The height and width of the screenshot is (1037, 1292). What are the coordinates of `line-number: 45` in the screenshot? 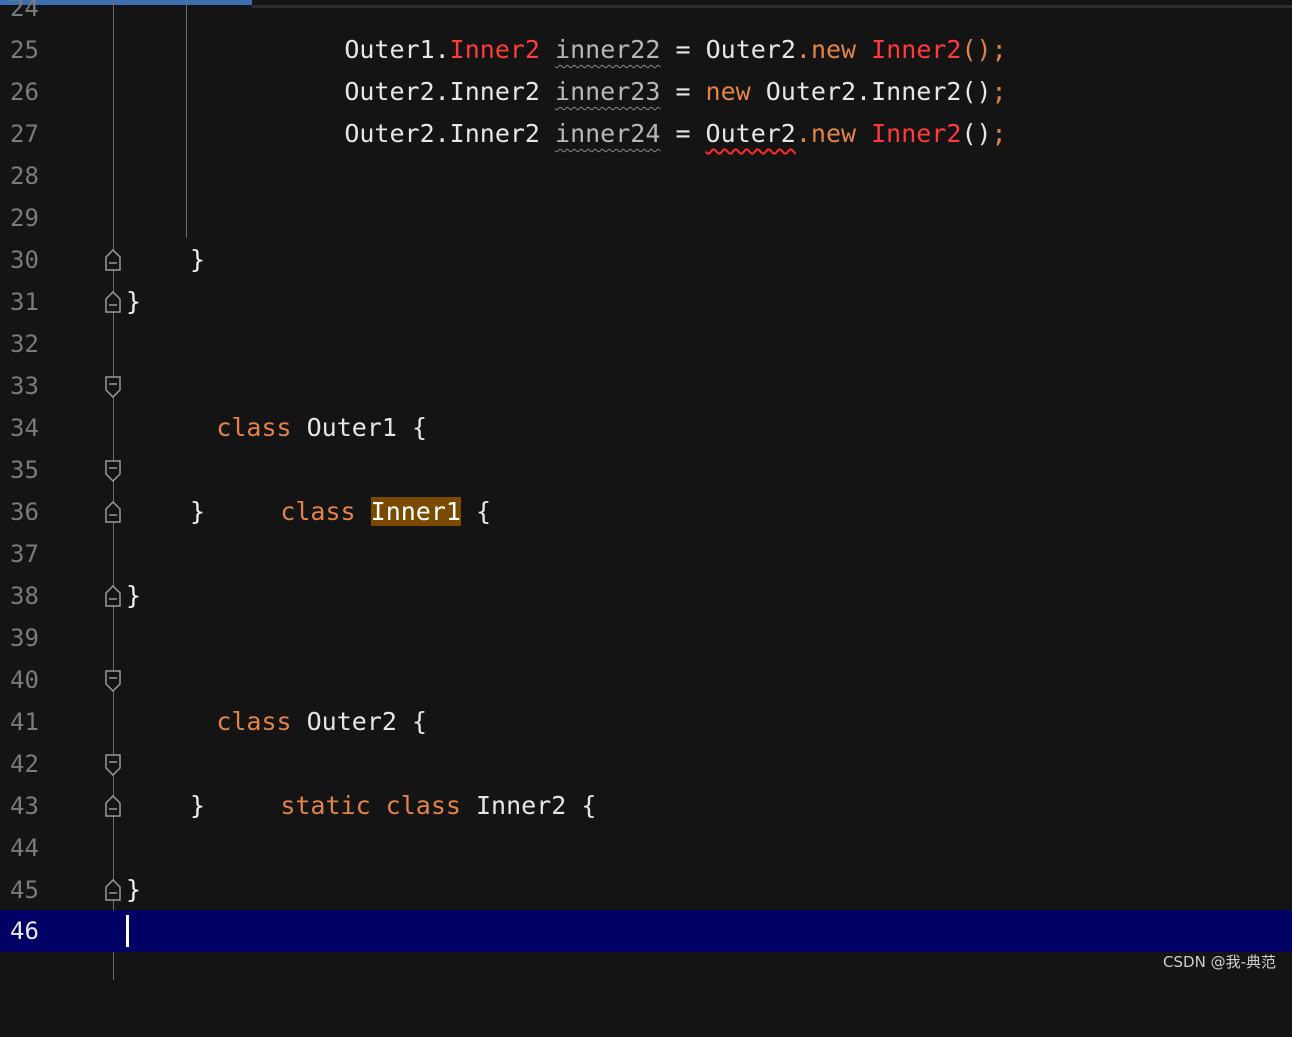 It's located at (24, 890).